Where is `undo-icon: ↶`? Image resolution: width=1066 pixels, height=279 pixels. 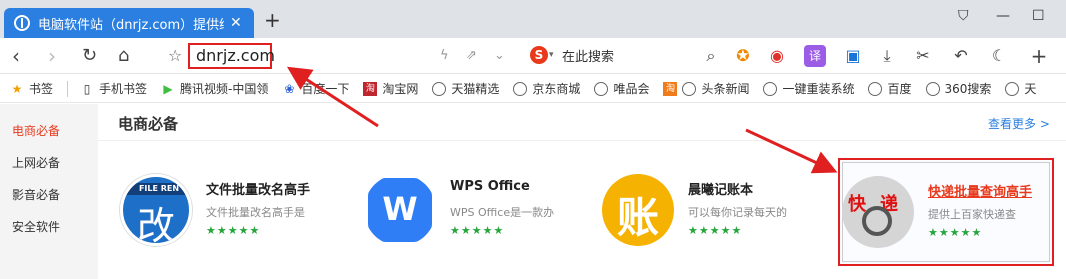
undo-icon: ↶ is located at coordinates (961, 56).